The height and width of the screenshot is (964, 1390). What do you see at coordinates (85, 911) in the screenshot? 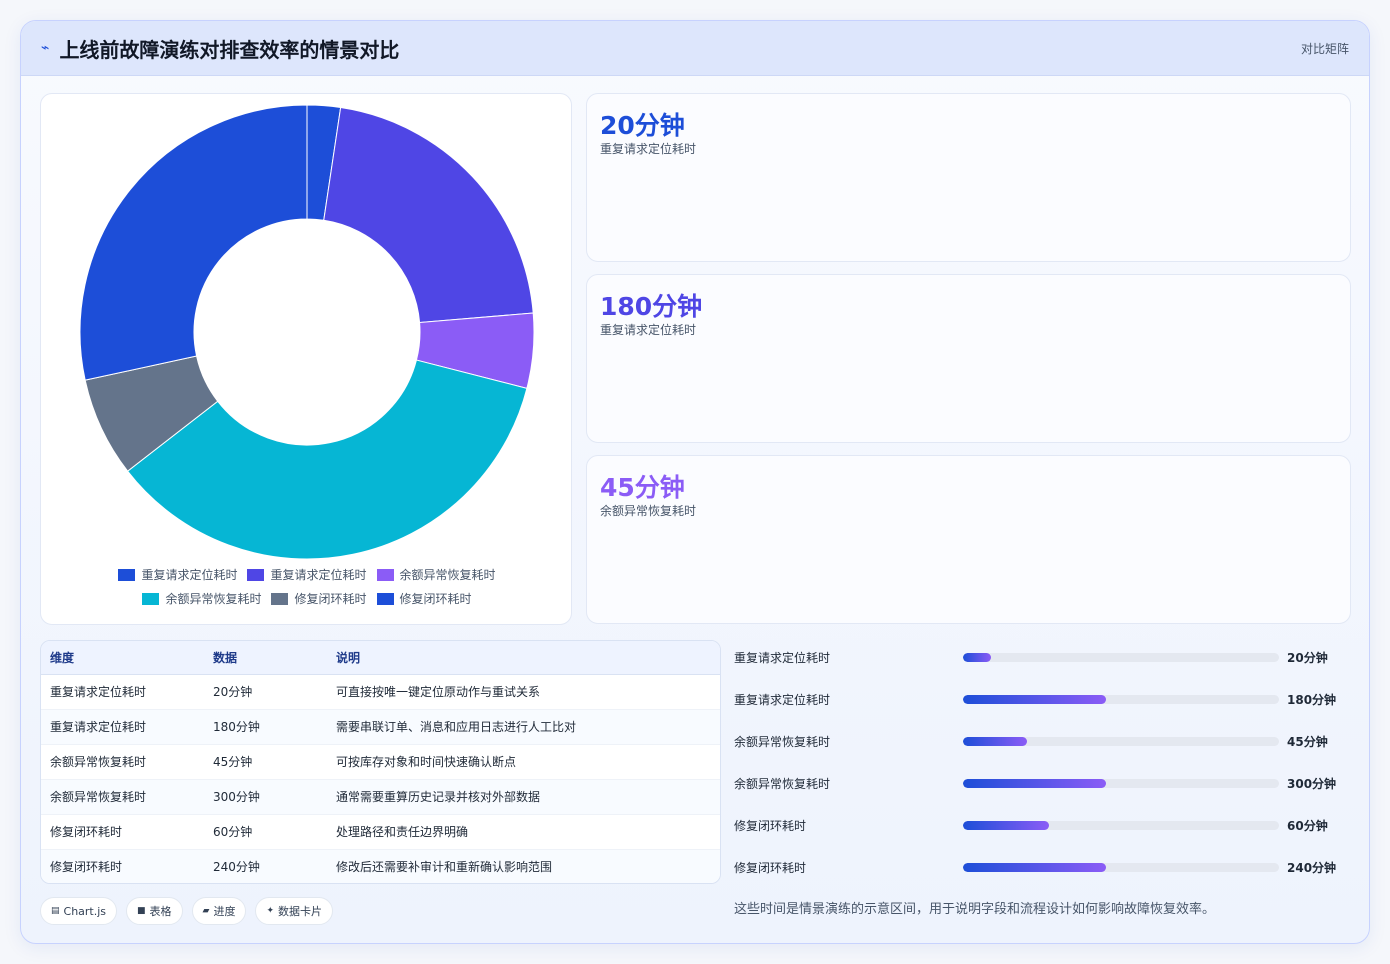
I see `chip-label: Chart.js` at bounding box center [85, 911].